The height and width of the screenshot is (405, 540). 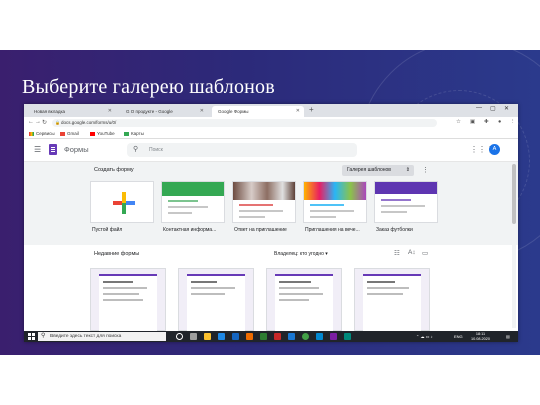 I want to click on word-icon, so click(x=291, y=336).